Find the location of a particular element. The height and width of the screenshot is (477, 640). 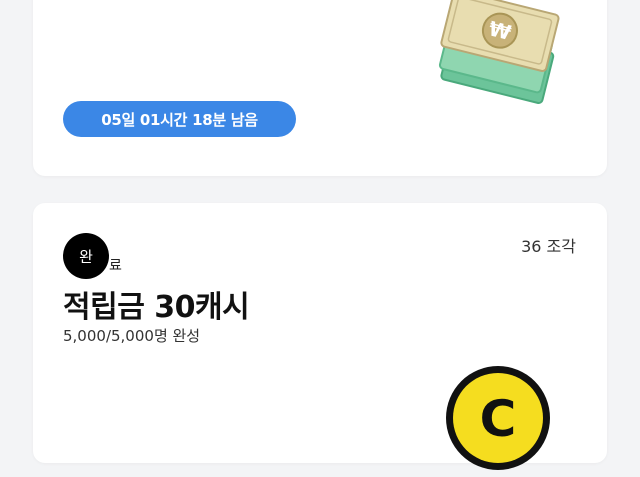

money-bills-icon: ₩ is located at coordinates (499, 53).